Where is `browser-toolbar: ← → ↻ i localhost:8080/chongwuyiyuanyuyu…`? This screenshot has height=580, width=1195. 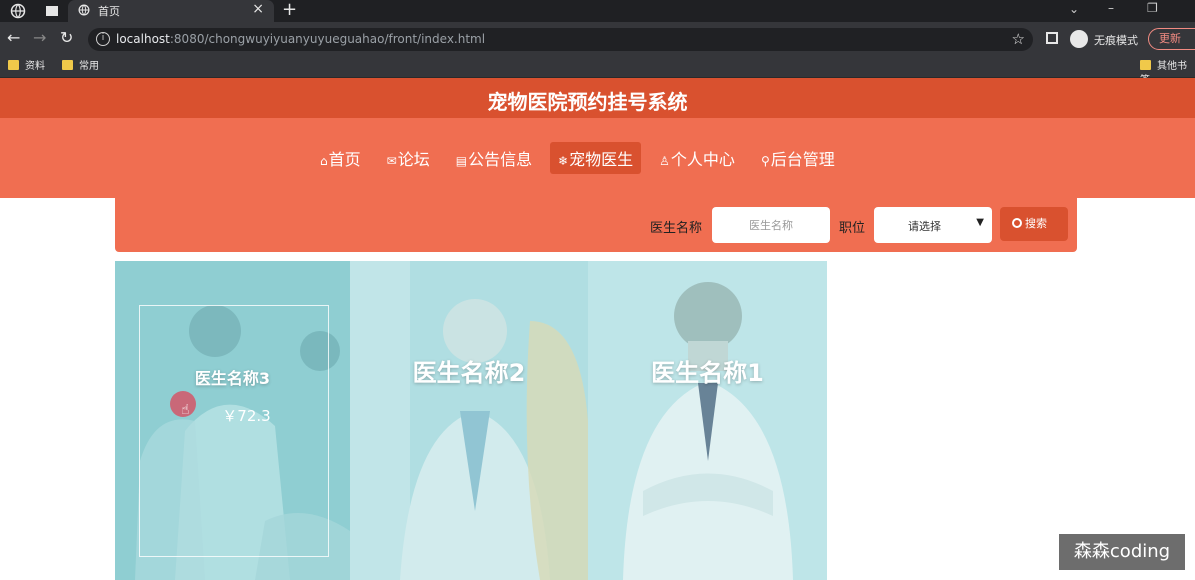
browser-toolbar: ← → ↻ i localhost:8080/chongwuyiyuanyuyu… is located at coordinates (597, 39).